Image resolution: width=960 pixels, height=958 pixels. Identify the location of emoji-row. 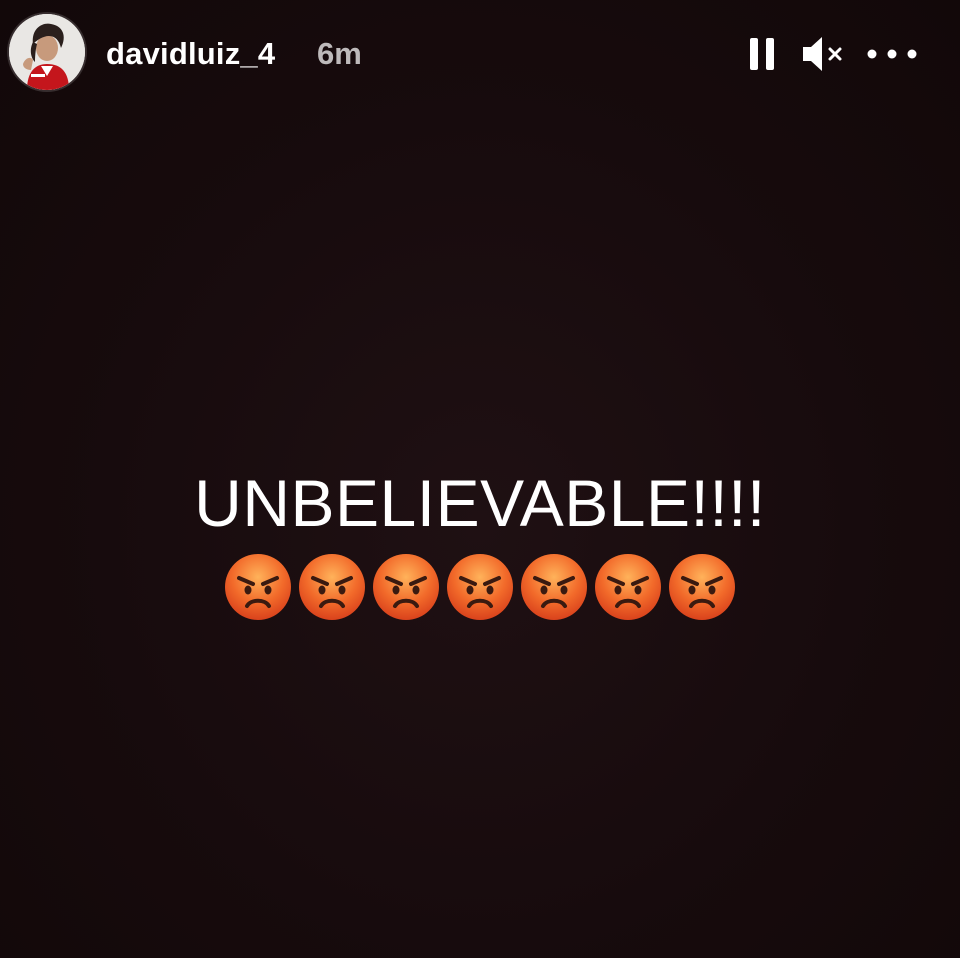
(480, 587).